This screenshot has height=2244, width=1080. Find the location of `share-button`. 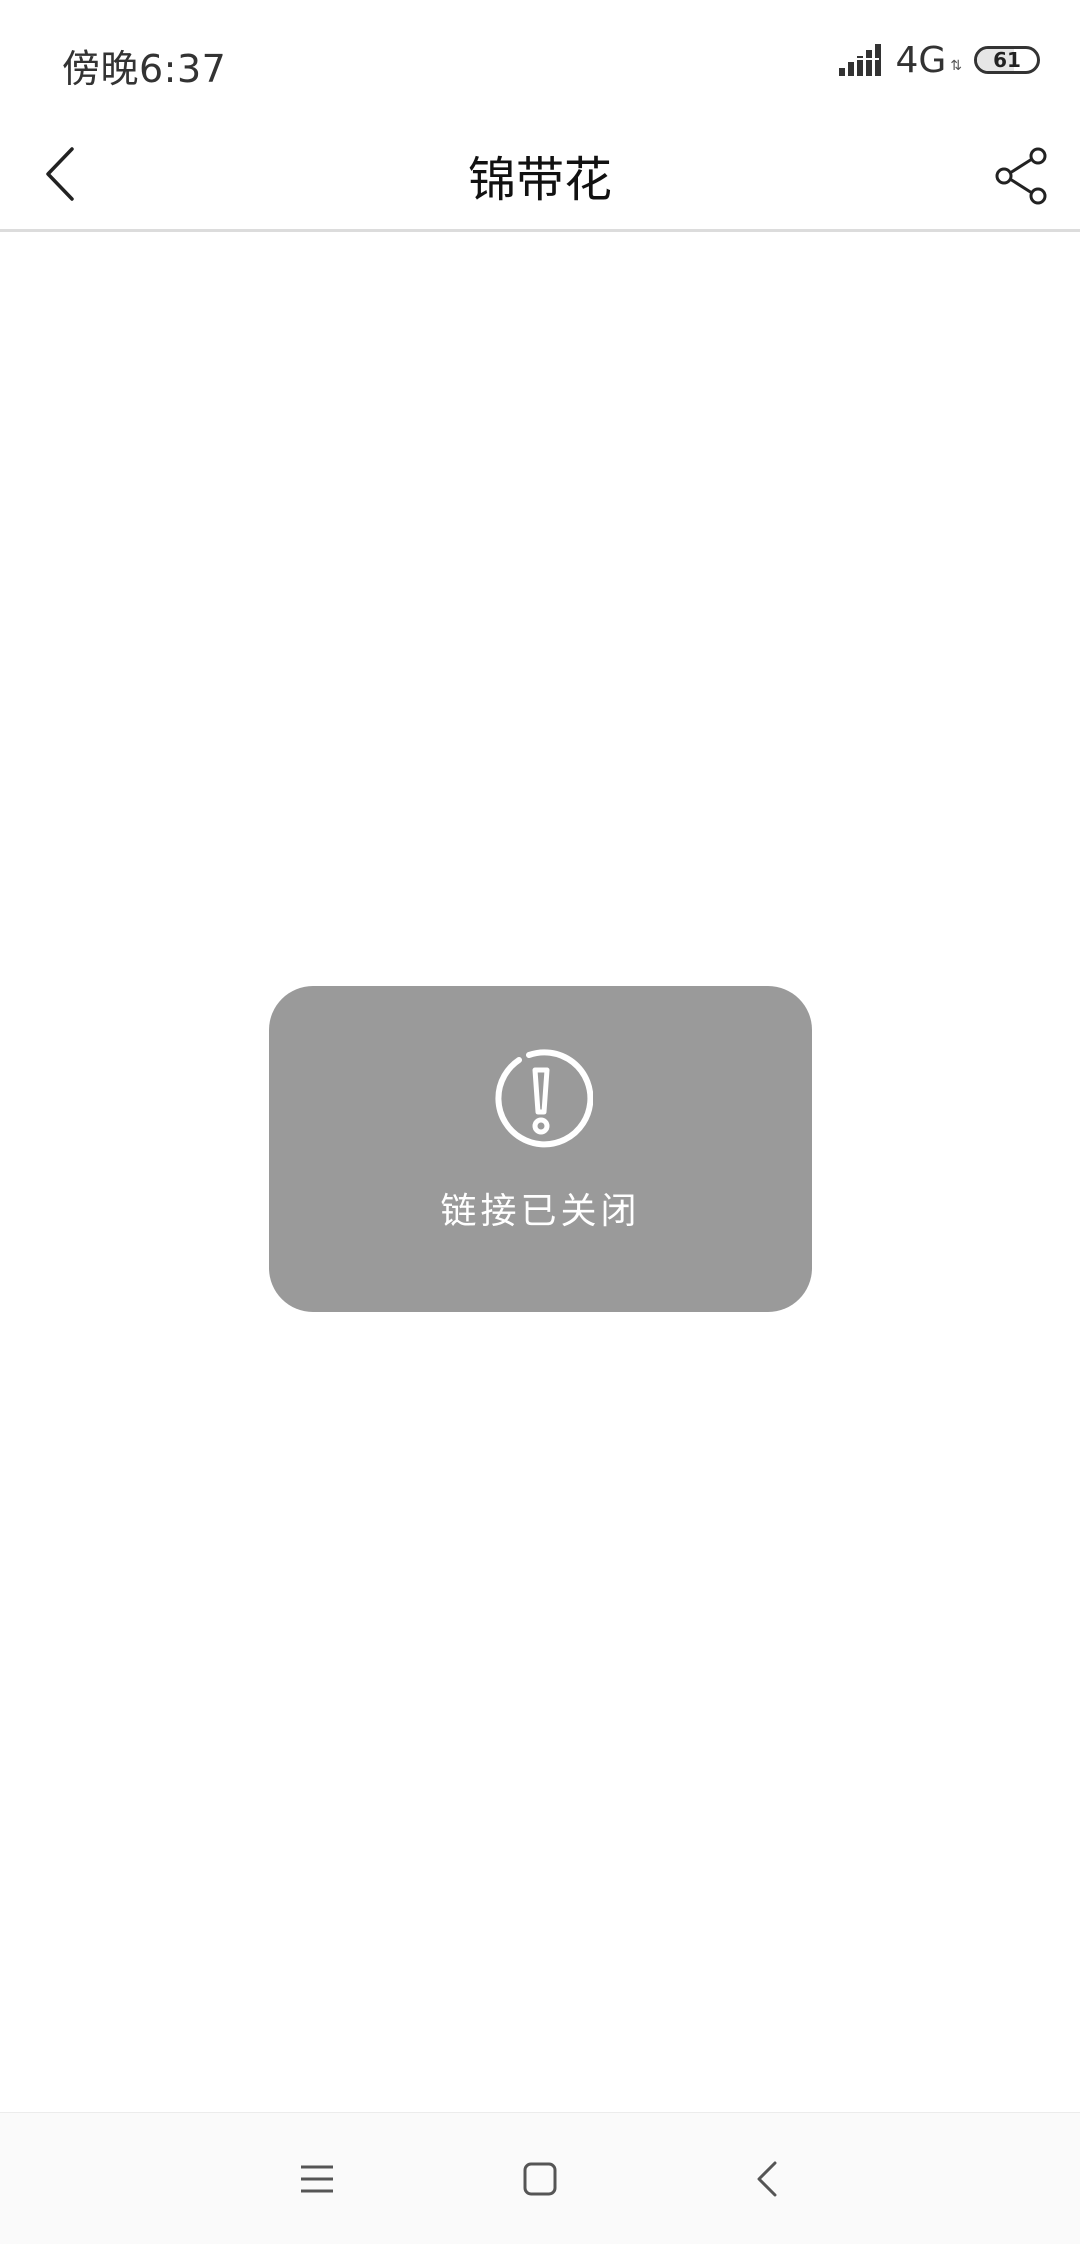

share-button is located at coordinates (1022, 176).